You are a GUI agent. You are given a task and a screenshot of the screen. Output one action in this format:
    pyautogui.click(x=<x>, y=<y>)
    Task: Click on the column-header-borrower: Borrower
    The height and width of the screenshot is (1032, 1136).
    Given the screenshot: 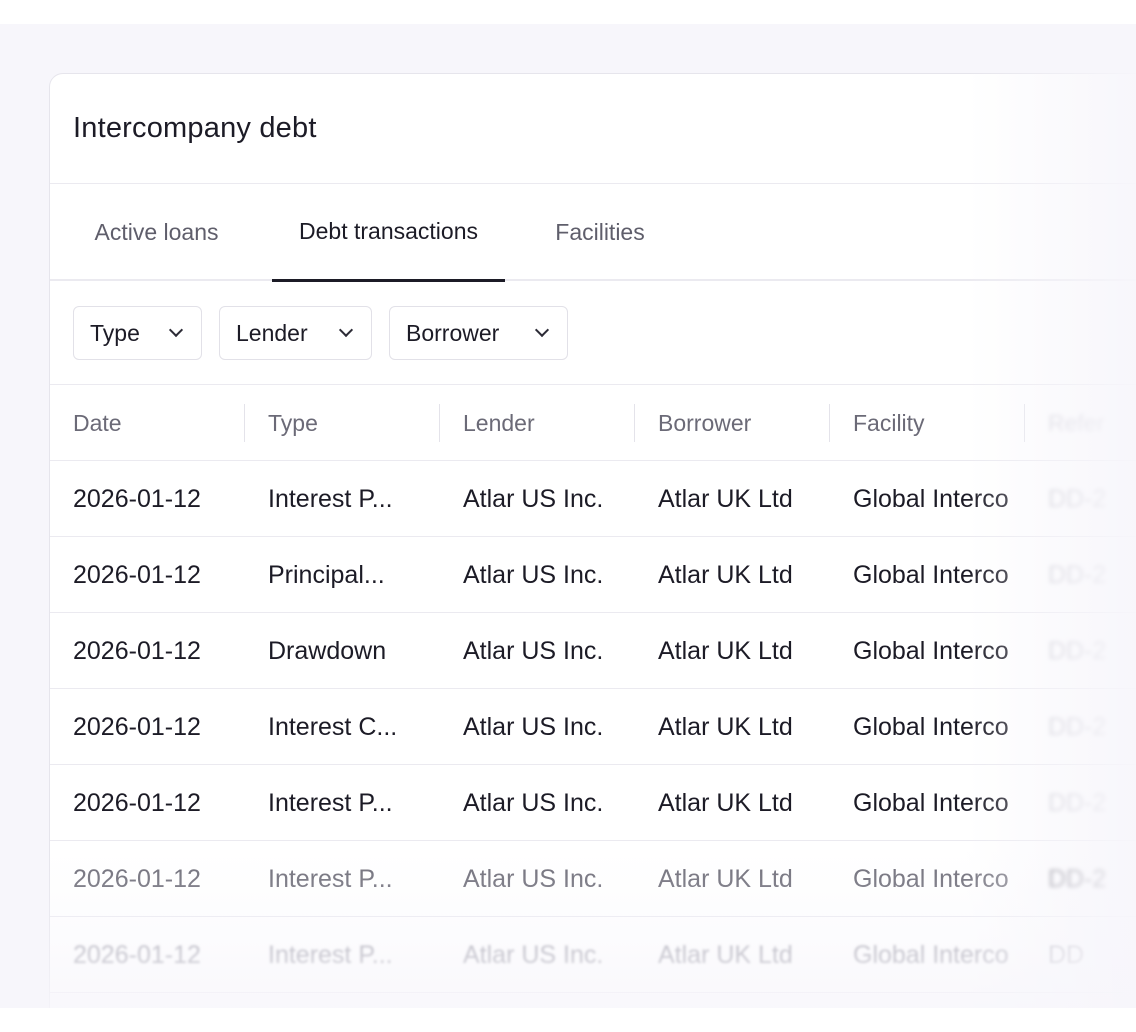 What is the action you would take?
    pyautogui.click(x=704, y=423)
    